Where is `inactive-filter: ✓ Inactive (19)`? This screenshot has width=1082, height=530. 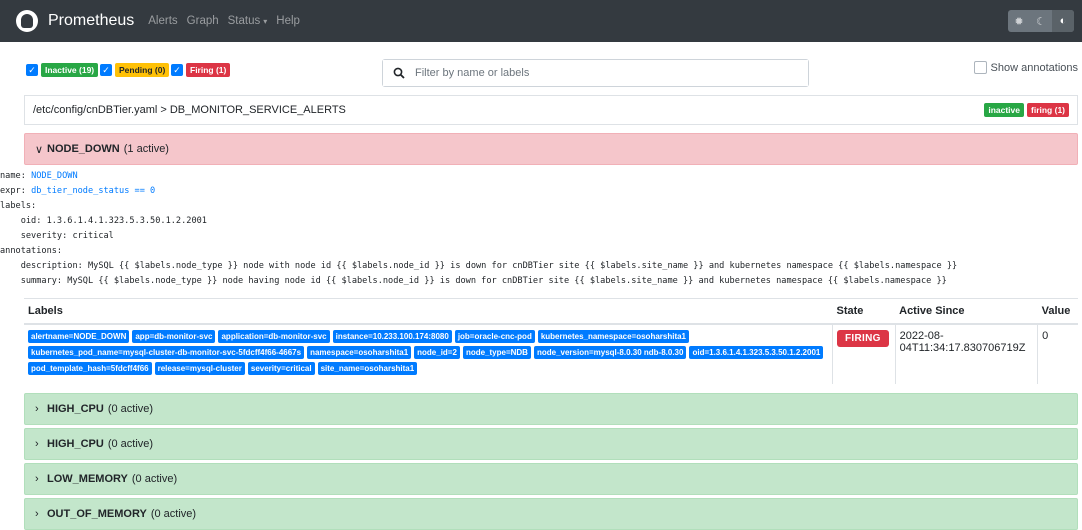 inactive-filter: ✓ Inactive (19) is located at coordinates (62, 70).